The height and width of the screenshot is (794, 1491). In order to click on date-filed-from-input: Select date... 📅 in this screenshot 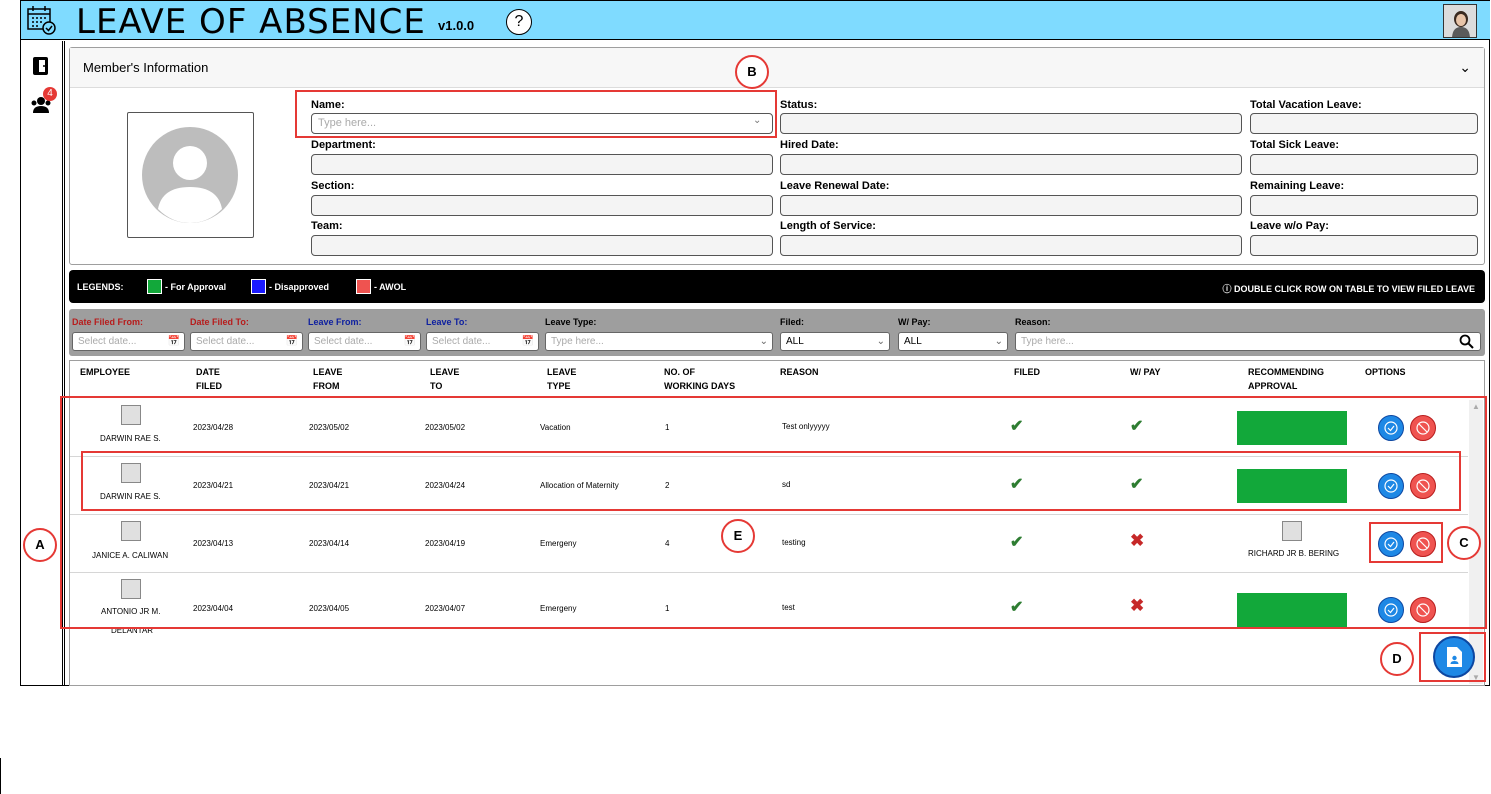, I will do `click(128, 341)`.